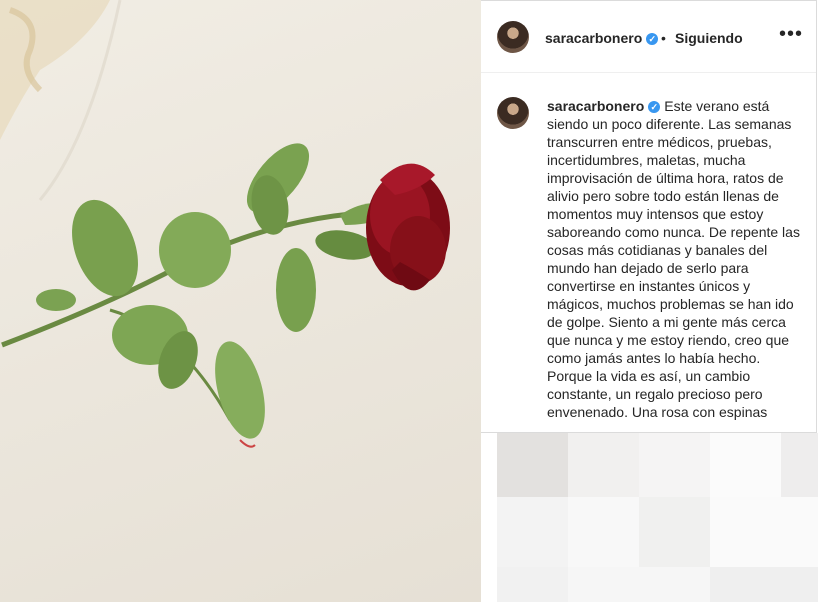 The height and width of the screenshot is (602, 818). What do you see at coordinates (513, 37) in the screenshot?
I see `avatar` at bounding box center [513, 37].